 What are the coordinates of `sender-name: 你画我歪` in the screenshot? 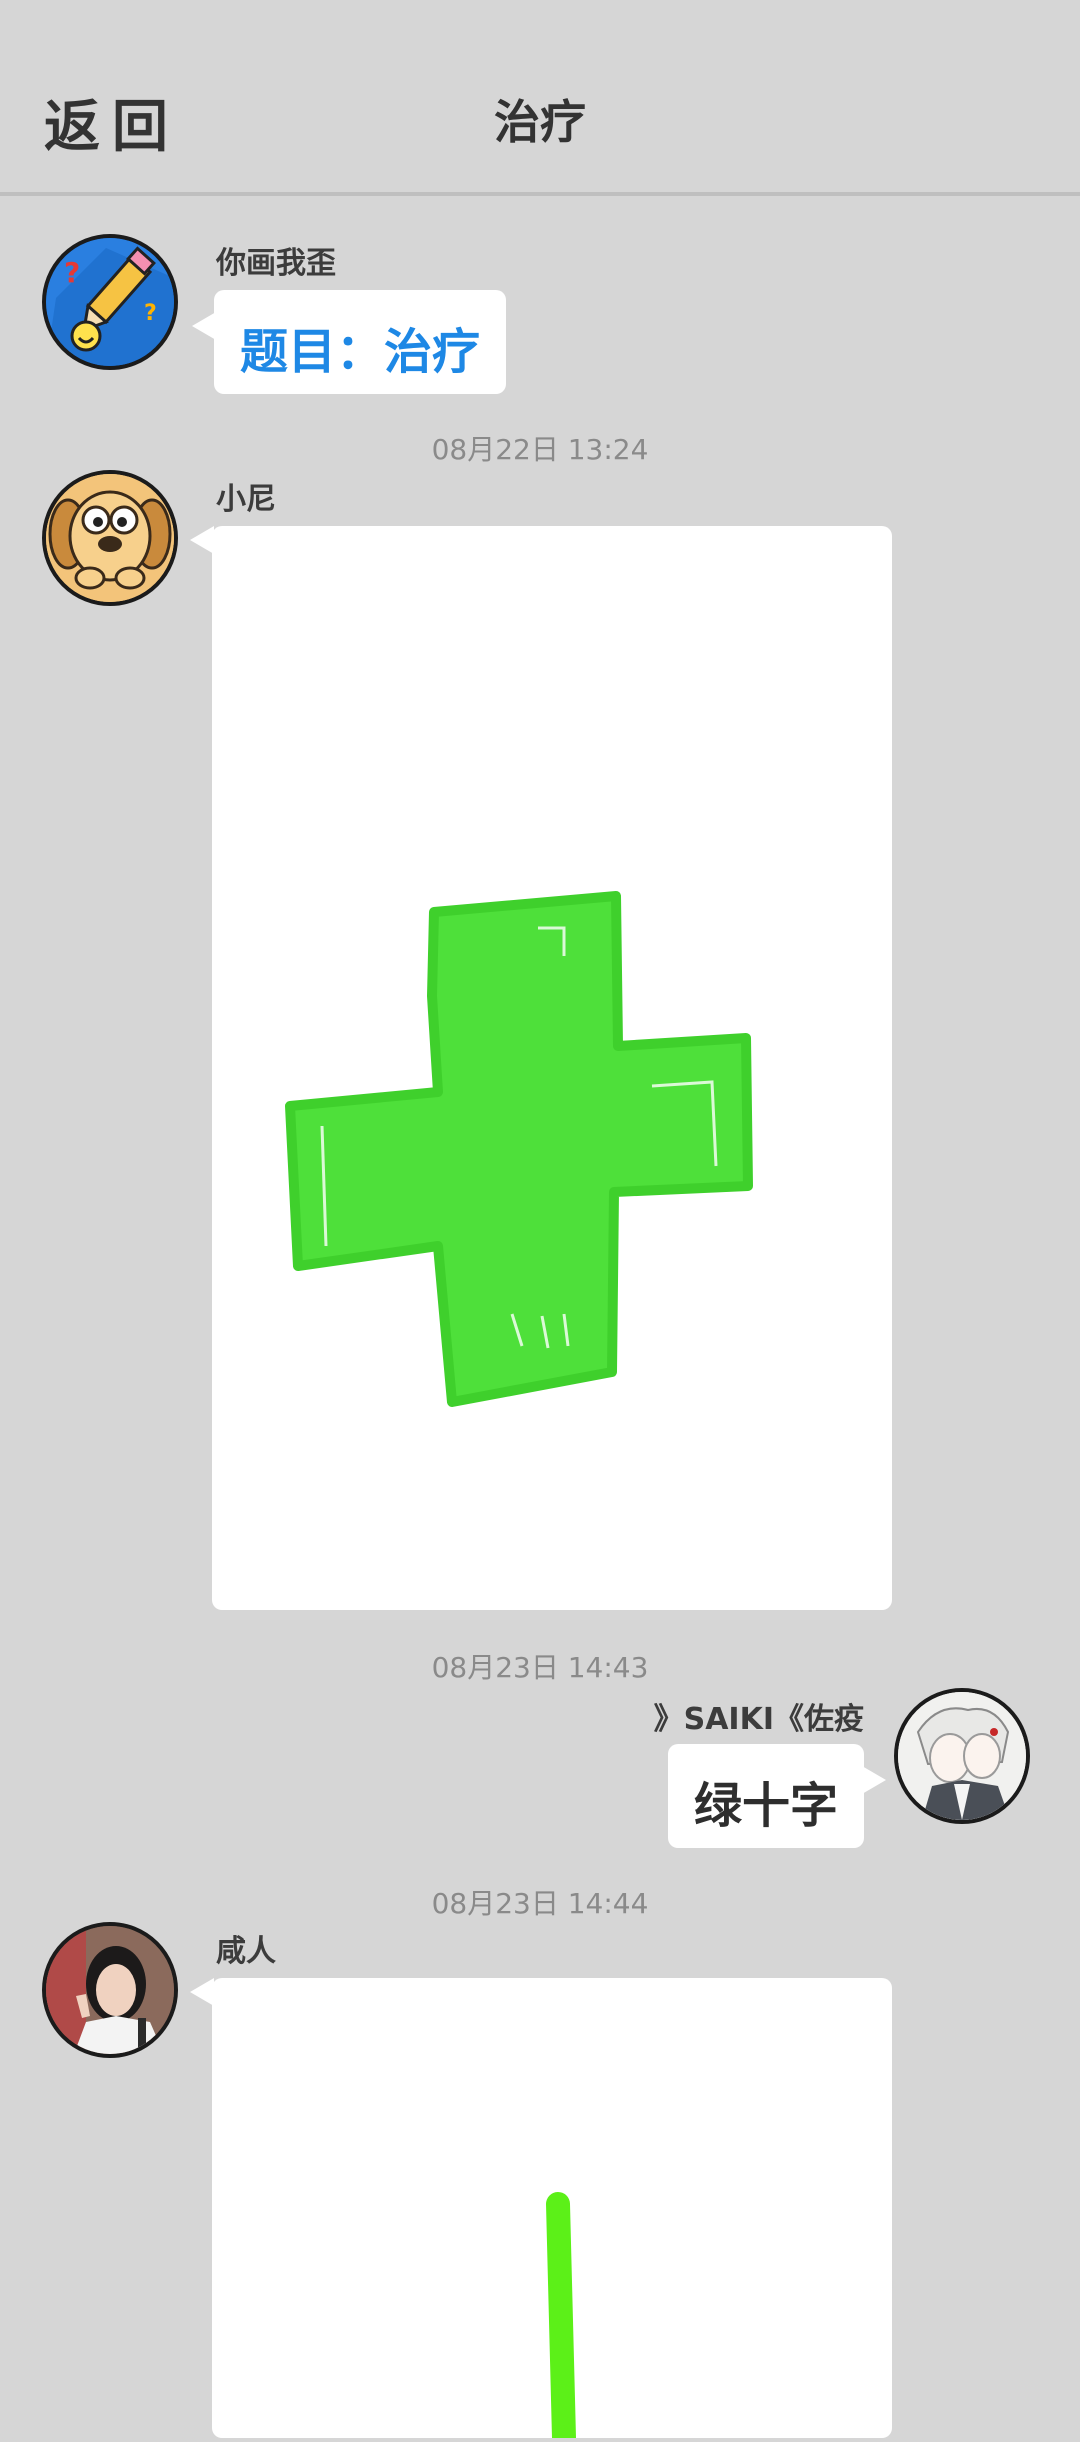 It's located at (276, 263).